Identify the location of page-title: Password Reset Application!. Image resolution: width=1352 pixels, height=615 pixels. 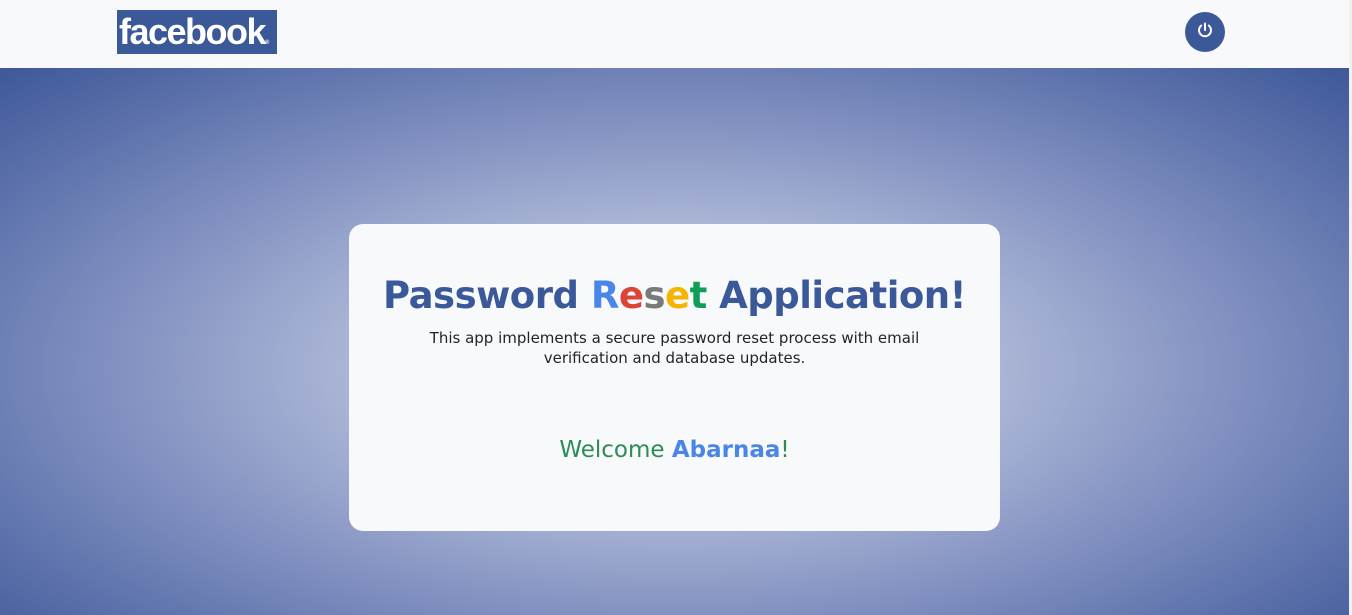
(674, 296).